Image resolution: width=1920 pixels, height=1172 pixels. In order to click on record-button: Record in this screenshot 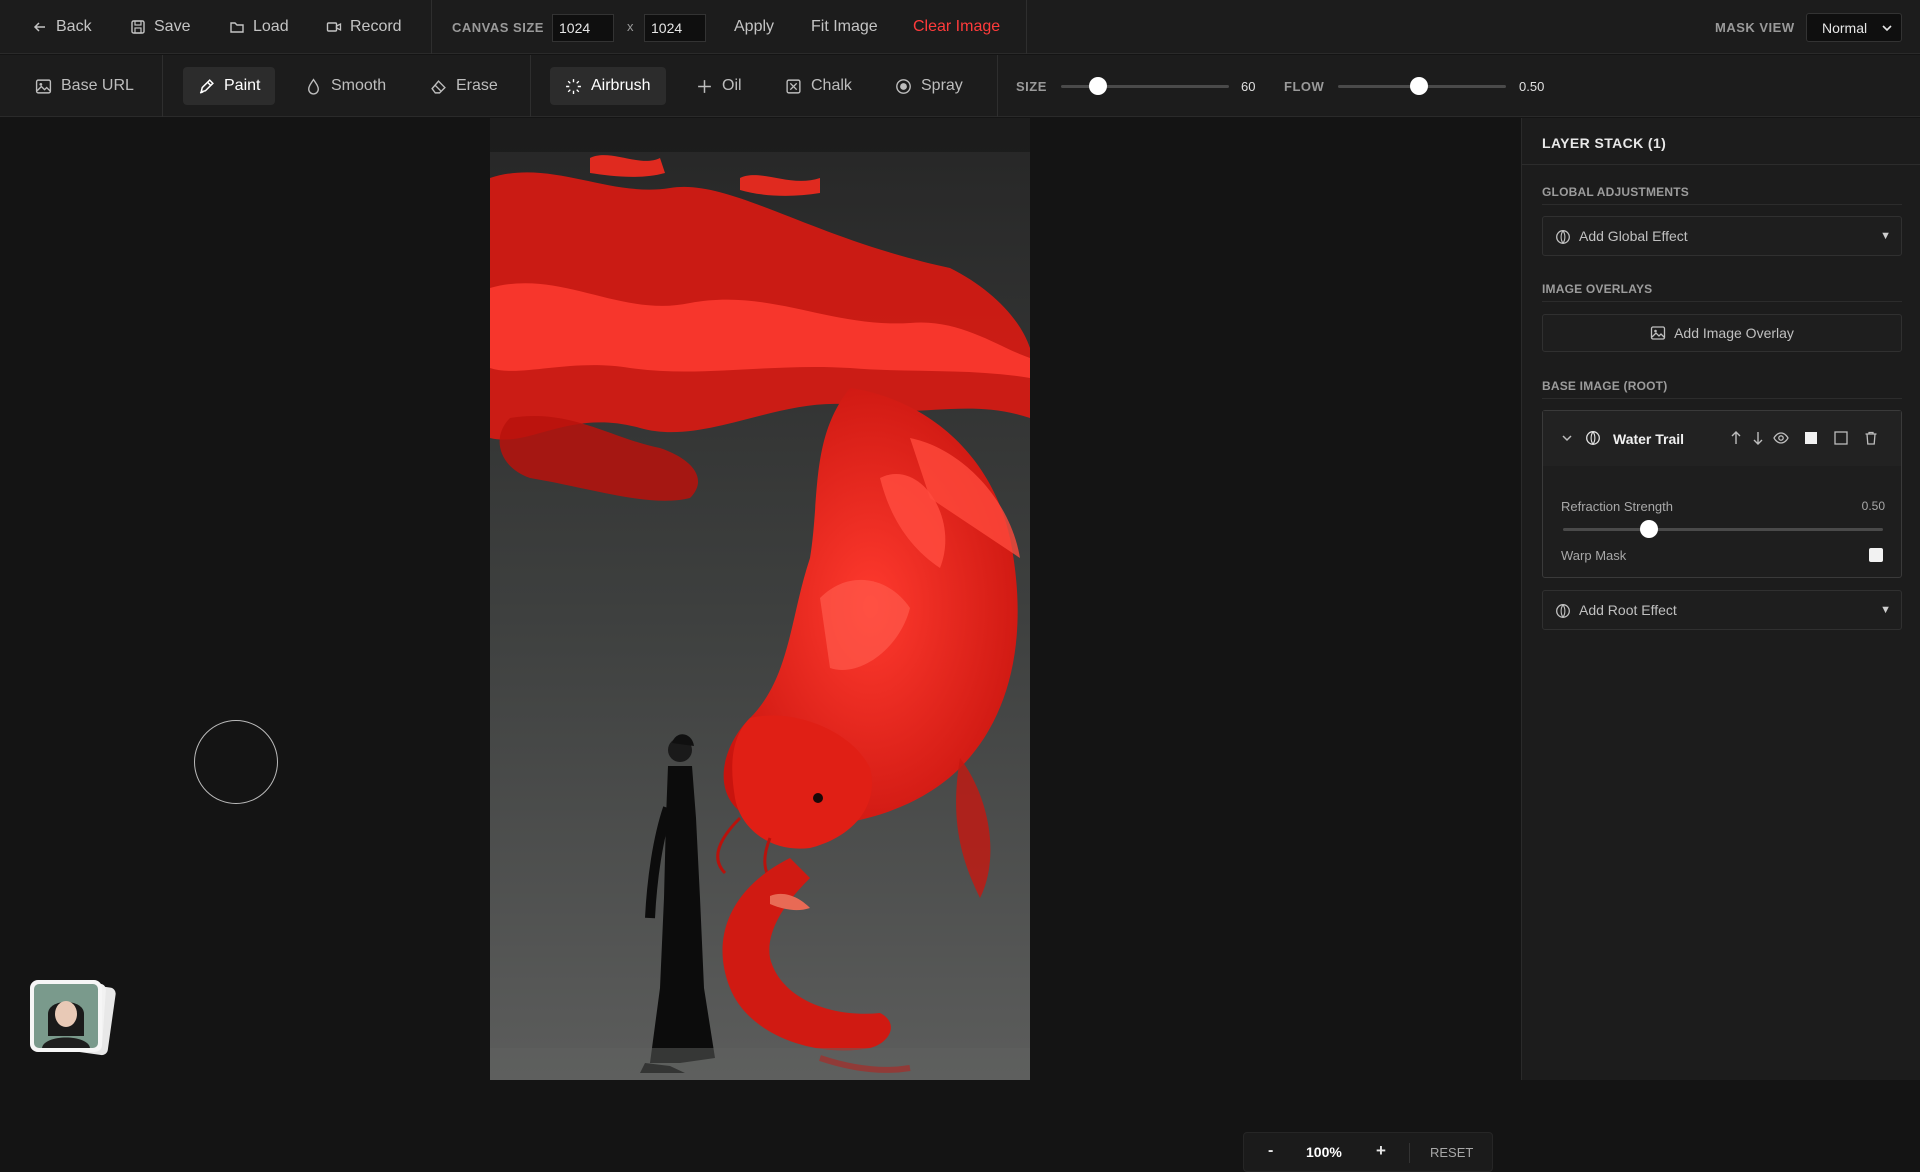, I will do `click(364, 27)`.